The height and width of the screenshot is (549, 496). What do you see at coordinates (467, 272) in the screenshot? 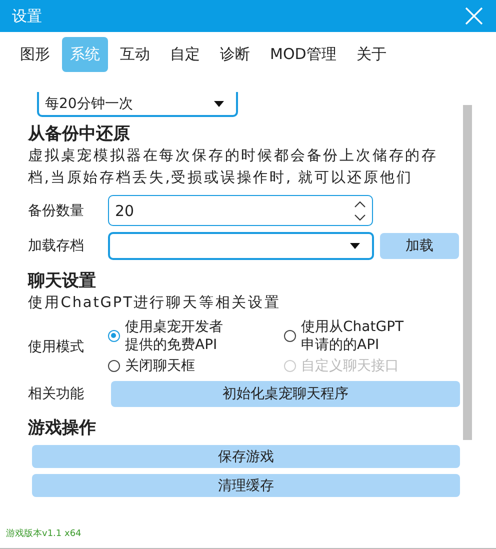
I see `scrollbar-thumb` at bounding box center [467, 272].